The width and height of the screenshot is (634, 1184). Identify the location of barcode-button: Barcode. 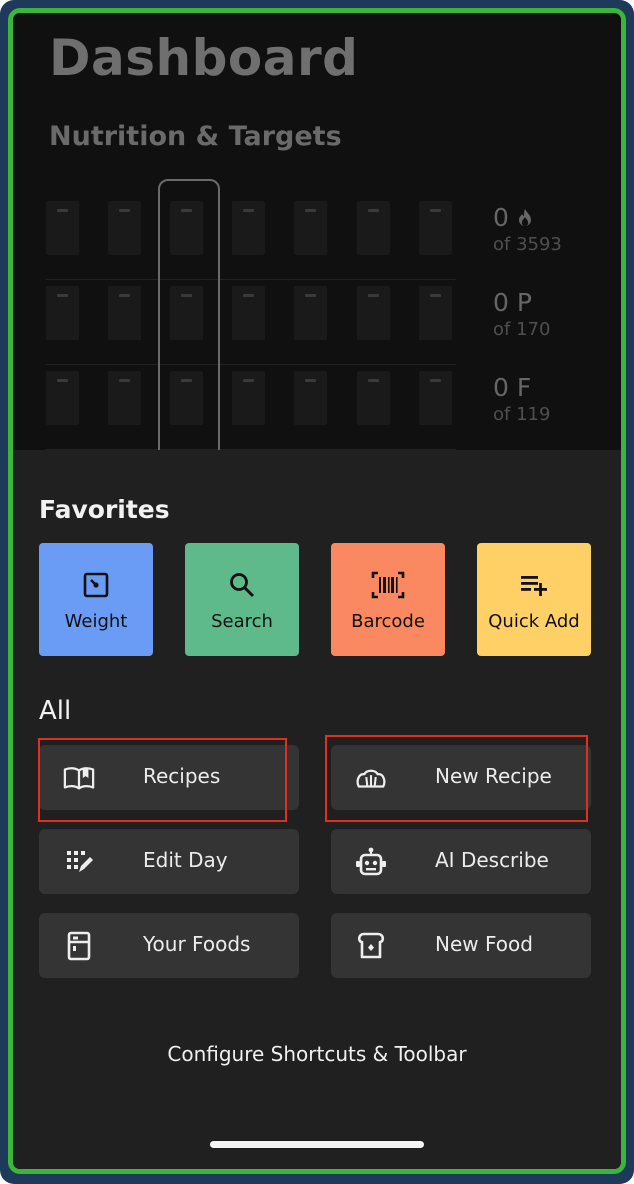
(388, 599).